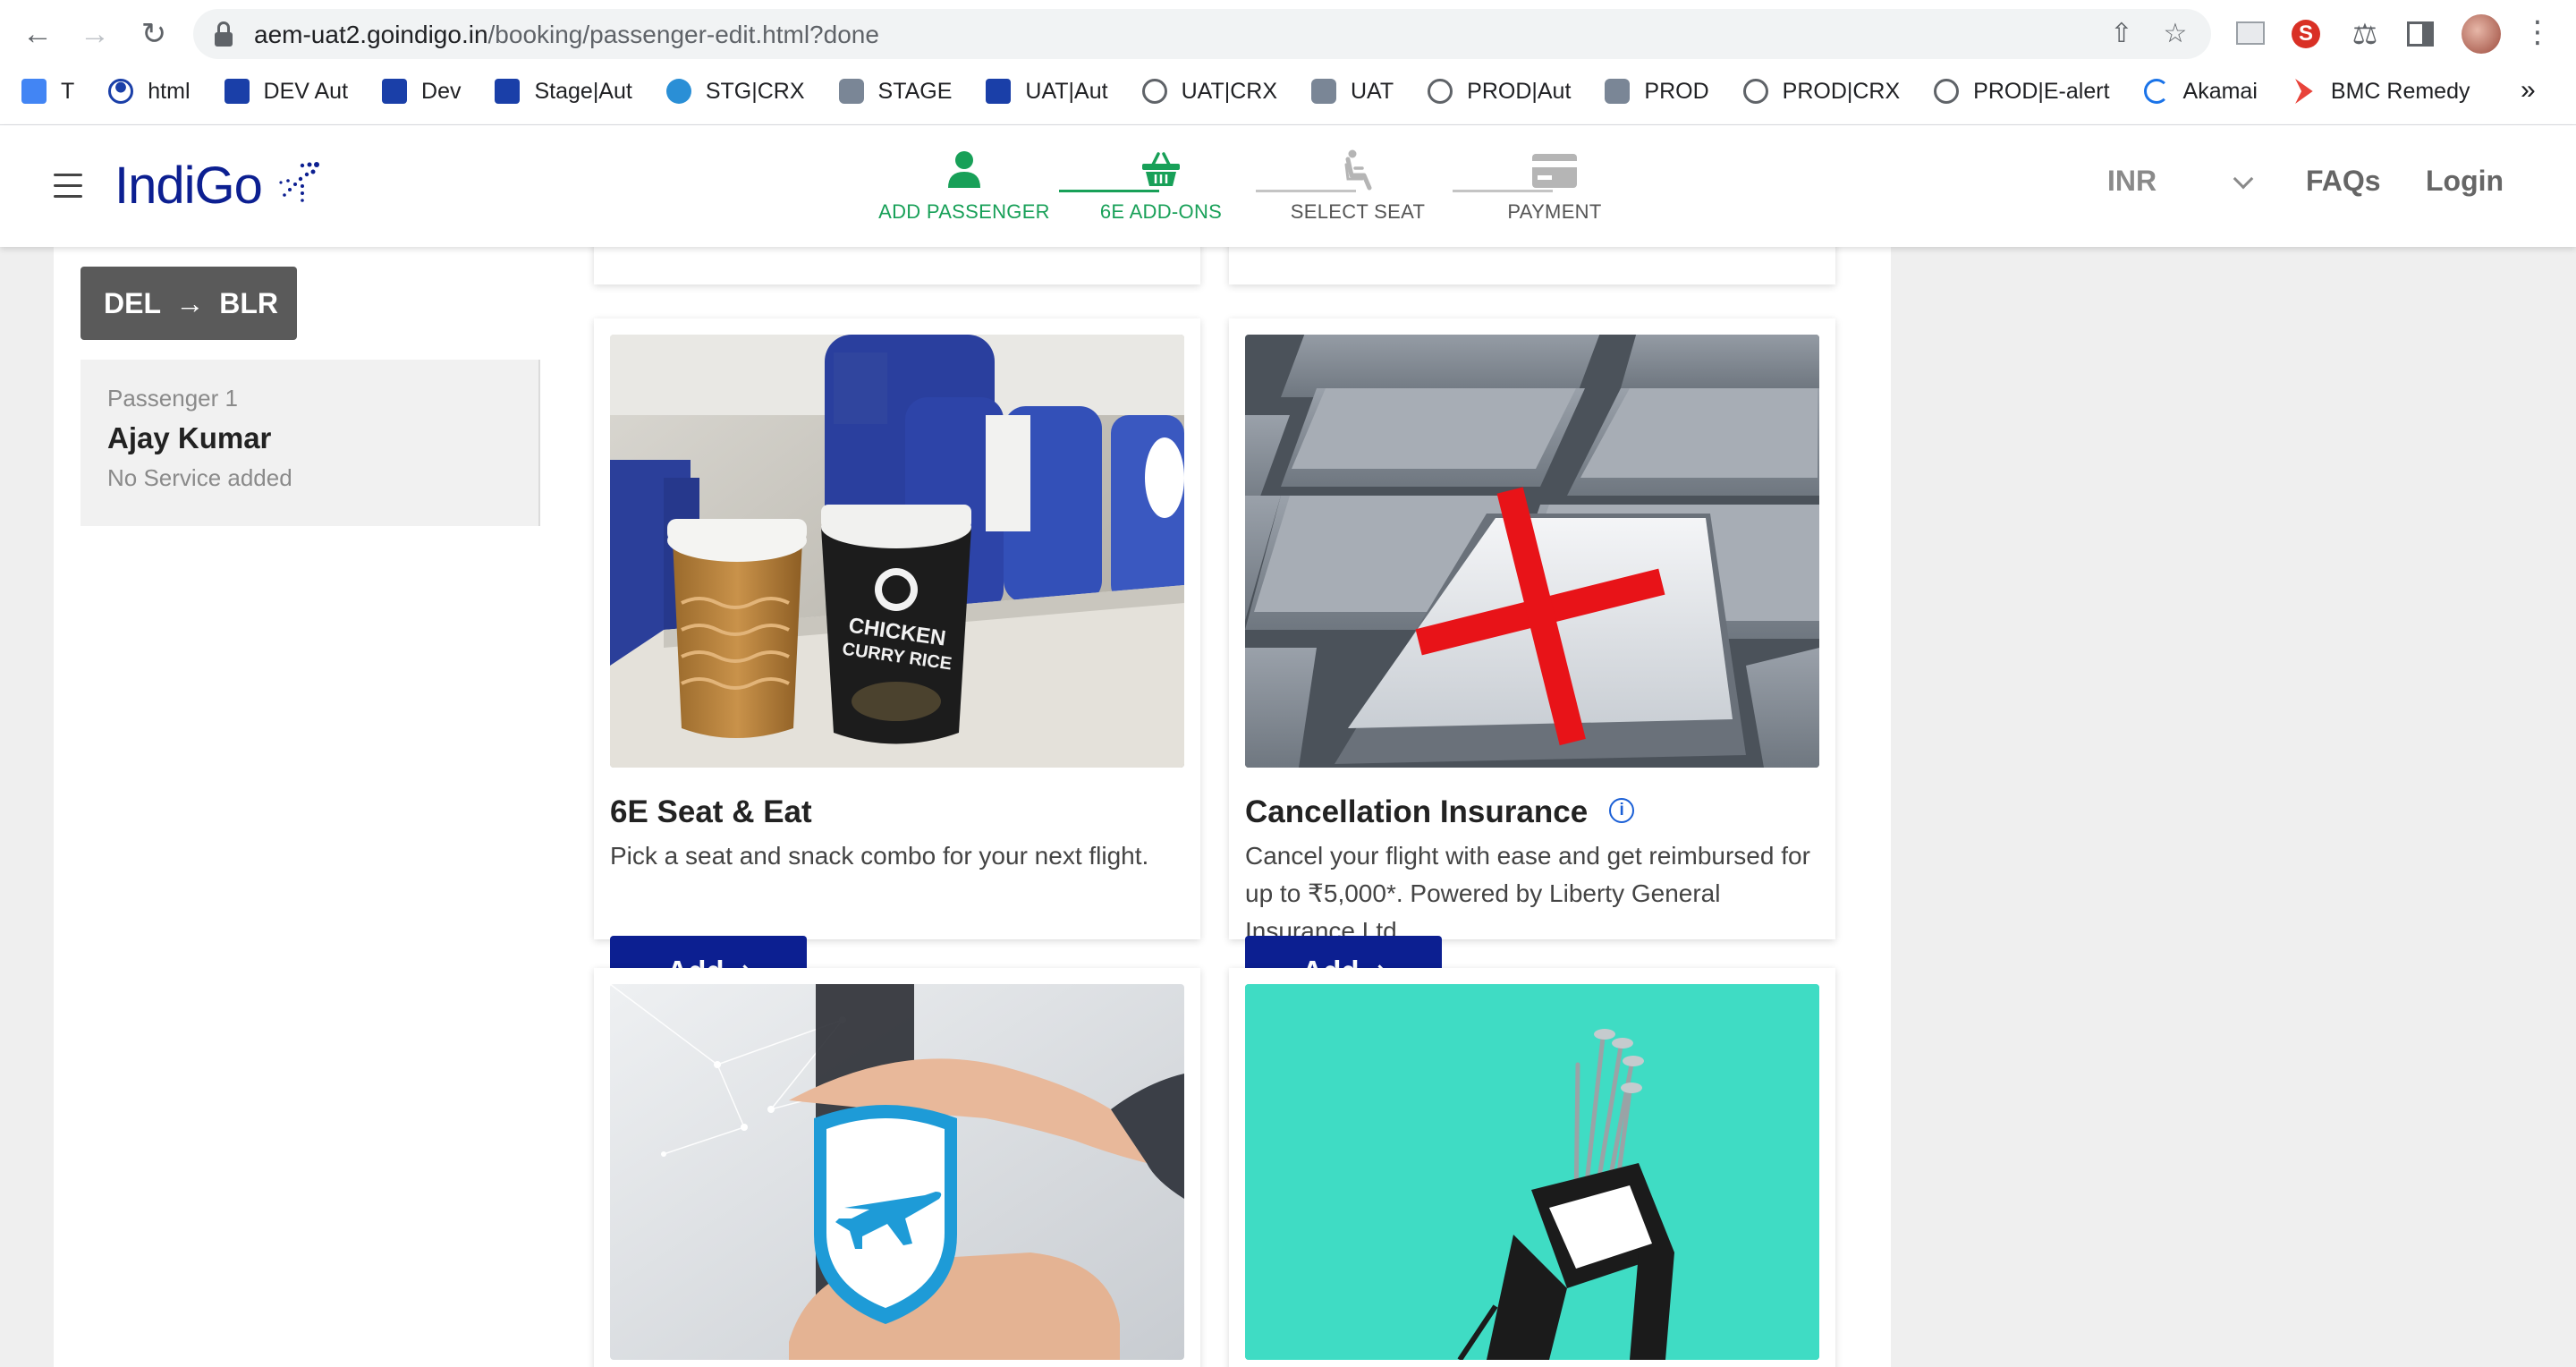 This screenshot has height=1367, width=2576. Describe the element at coordinates (2381, 92) in the screenshot. I see `bookmark-item: BMC Remedy` at that location.